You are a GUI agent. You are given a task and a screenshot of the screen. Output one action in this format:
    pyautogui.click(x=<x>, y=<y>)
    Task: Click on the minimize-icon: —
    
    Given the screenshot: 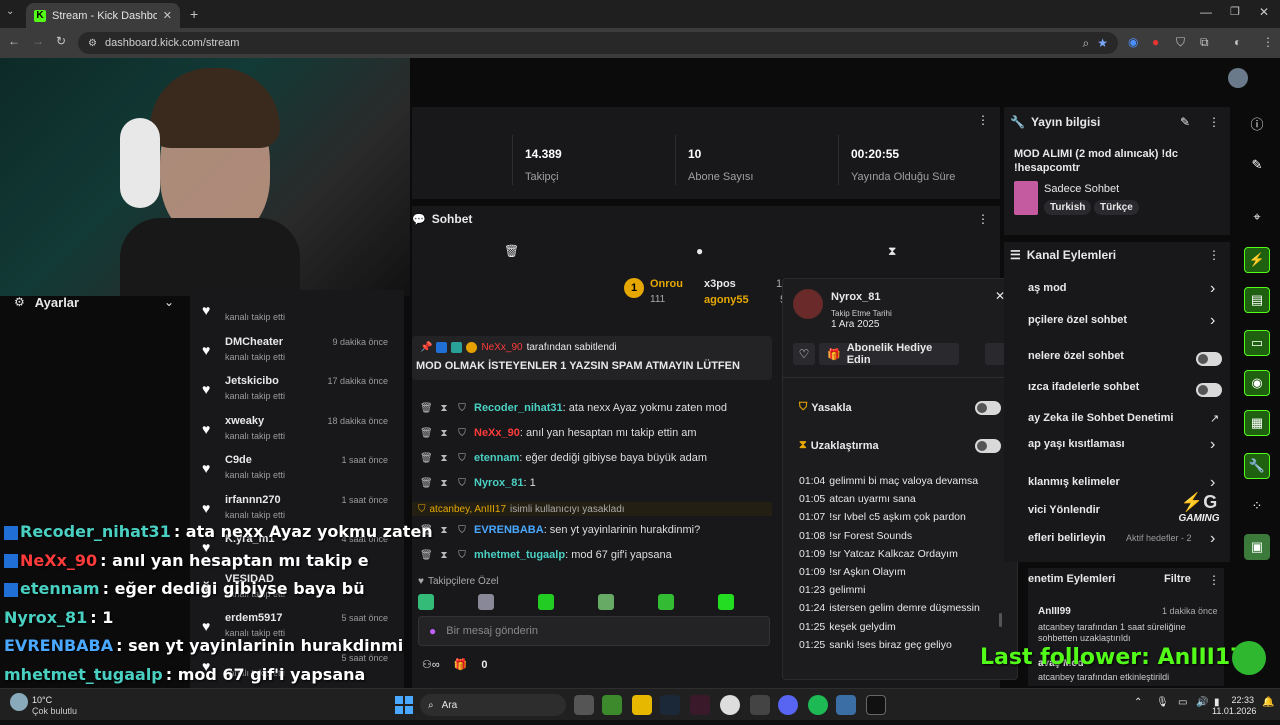 What is the action you would take?
    pyautogui.click(x=1206, y=12)
    